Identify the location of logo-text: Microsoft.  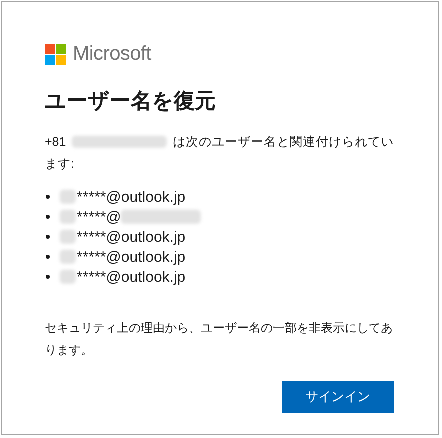
(112, 54).